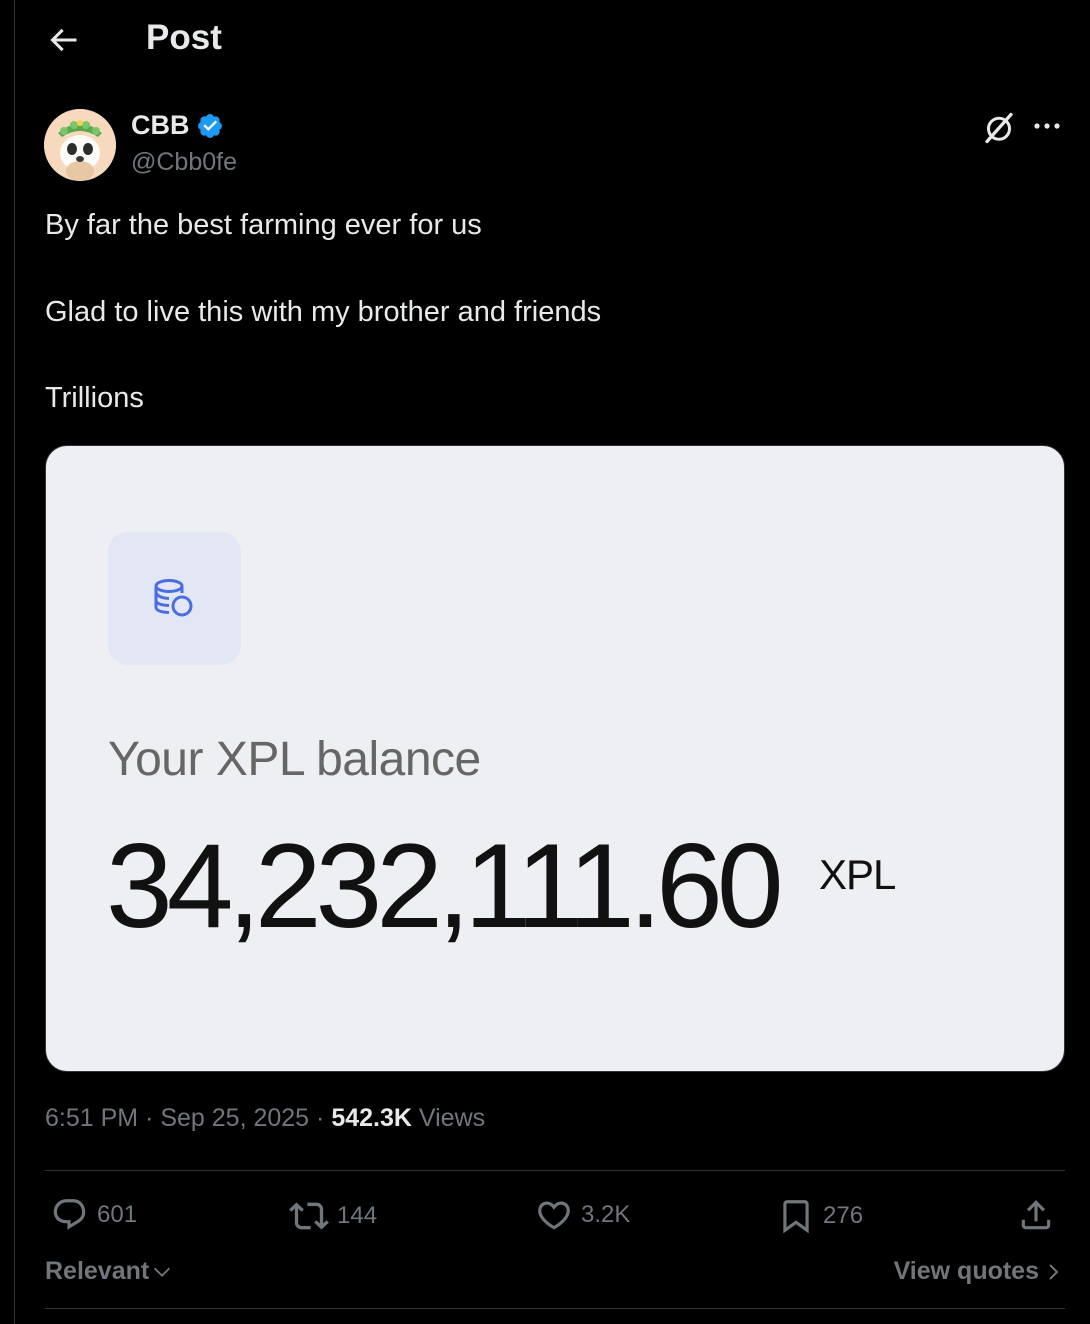 The width and height of the screenshot is (1090, 1324). Describe the element at coordinates (184, 37) in the screenshot. I see `page-title: Post` at that location.